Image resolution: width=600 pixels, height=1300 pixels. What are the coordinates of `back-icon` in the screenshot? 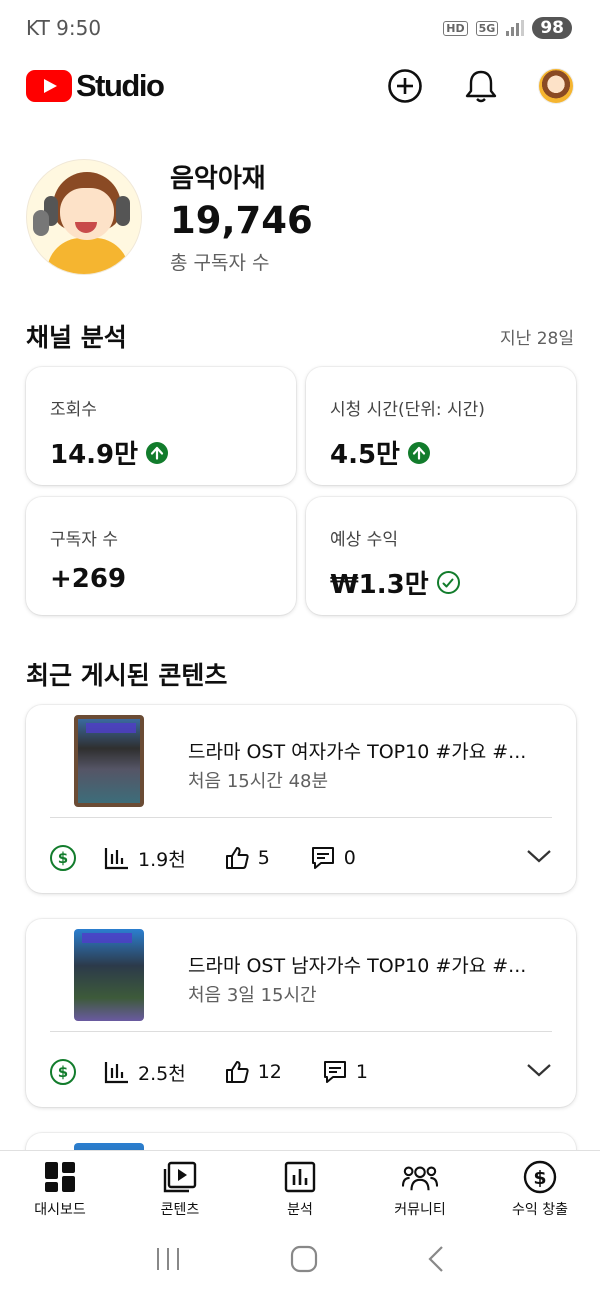 It's located at (435, 1259).